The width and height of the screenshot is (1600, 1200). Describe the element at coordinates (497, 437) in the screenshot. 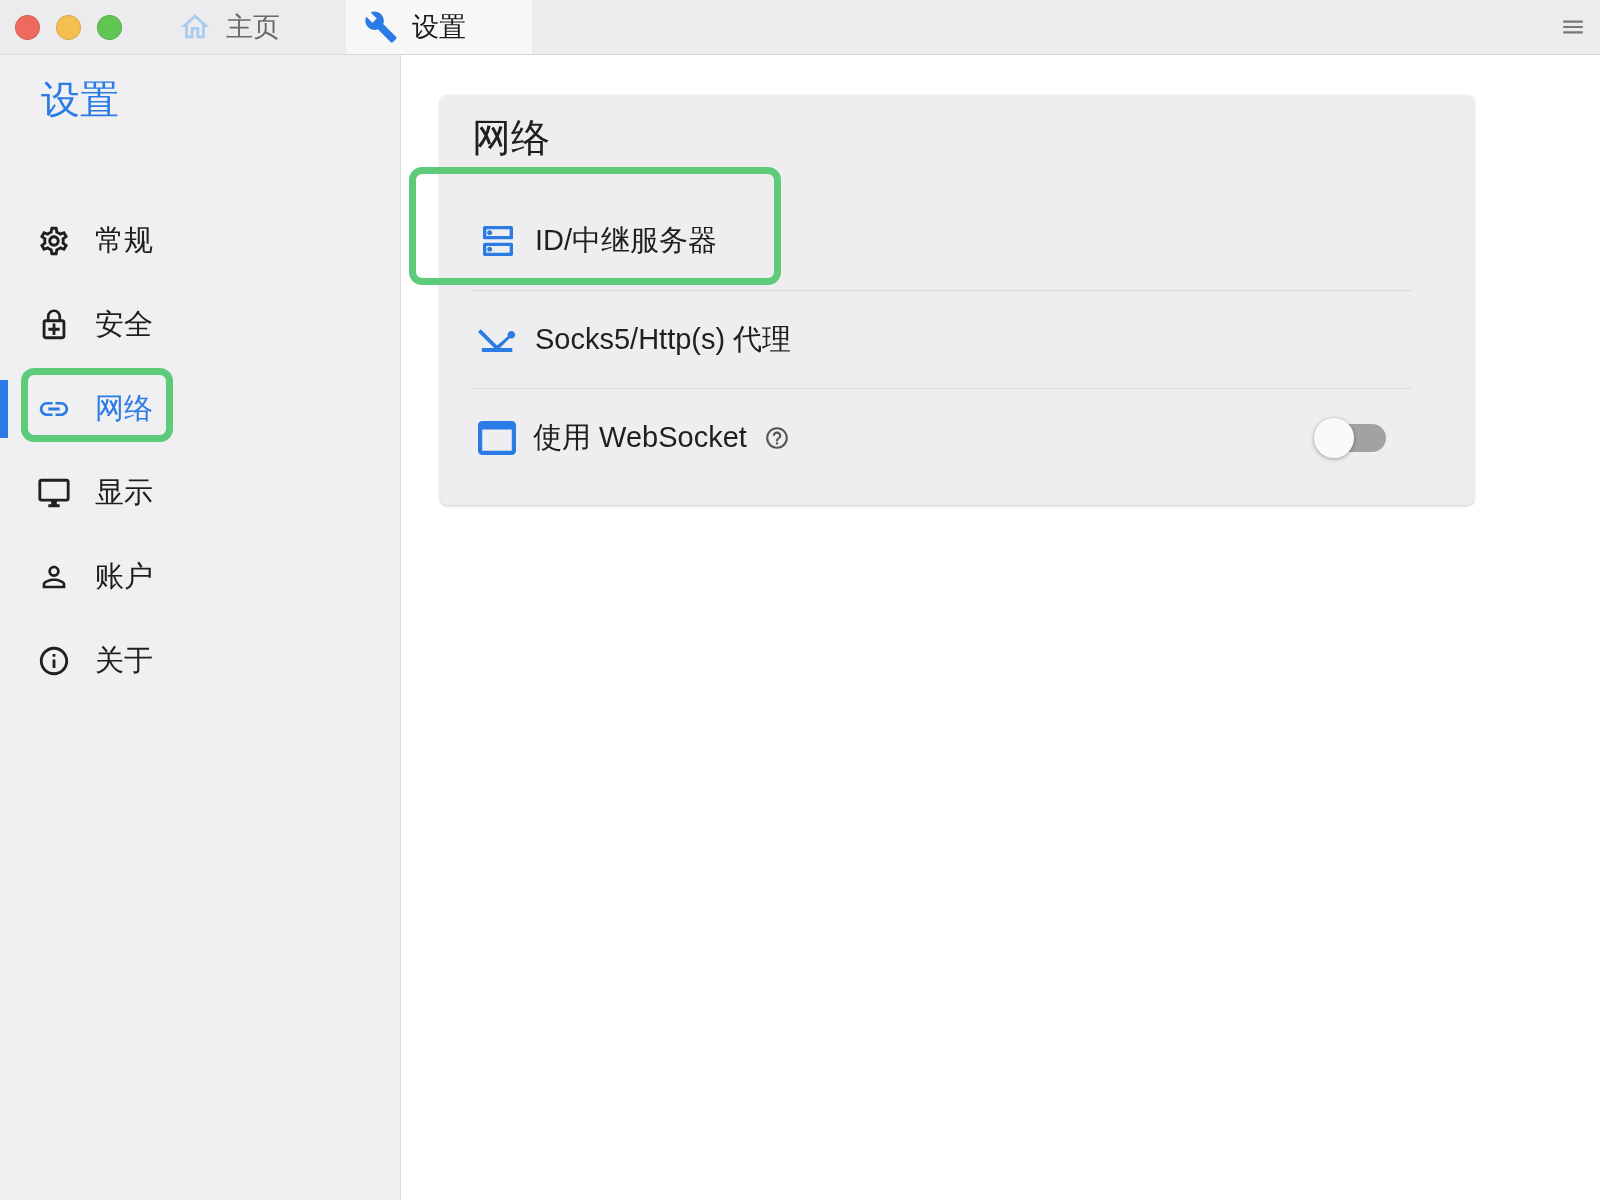

I see `window-icon` at that location.